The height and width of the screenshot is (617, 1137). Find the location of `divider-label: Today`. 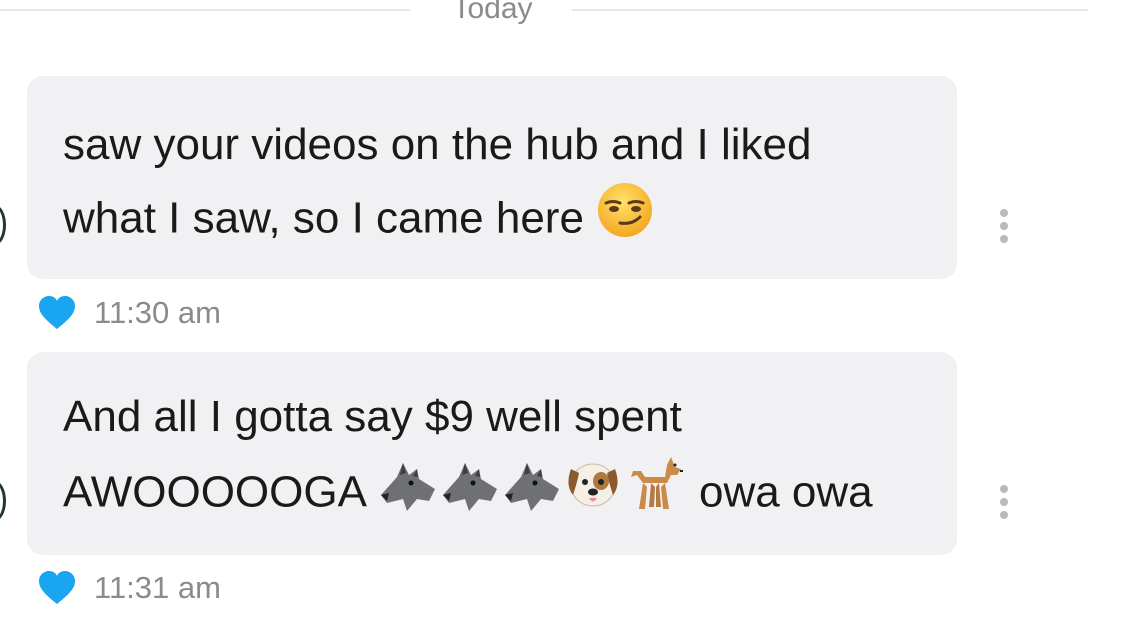

divider-label: Today is located at coordinates (492, 12).